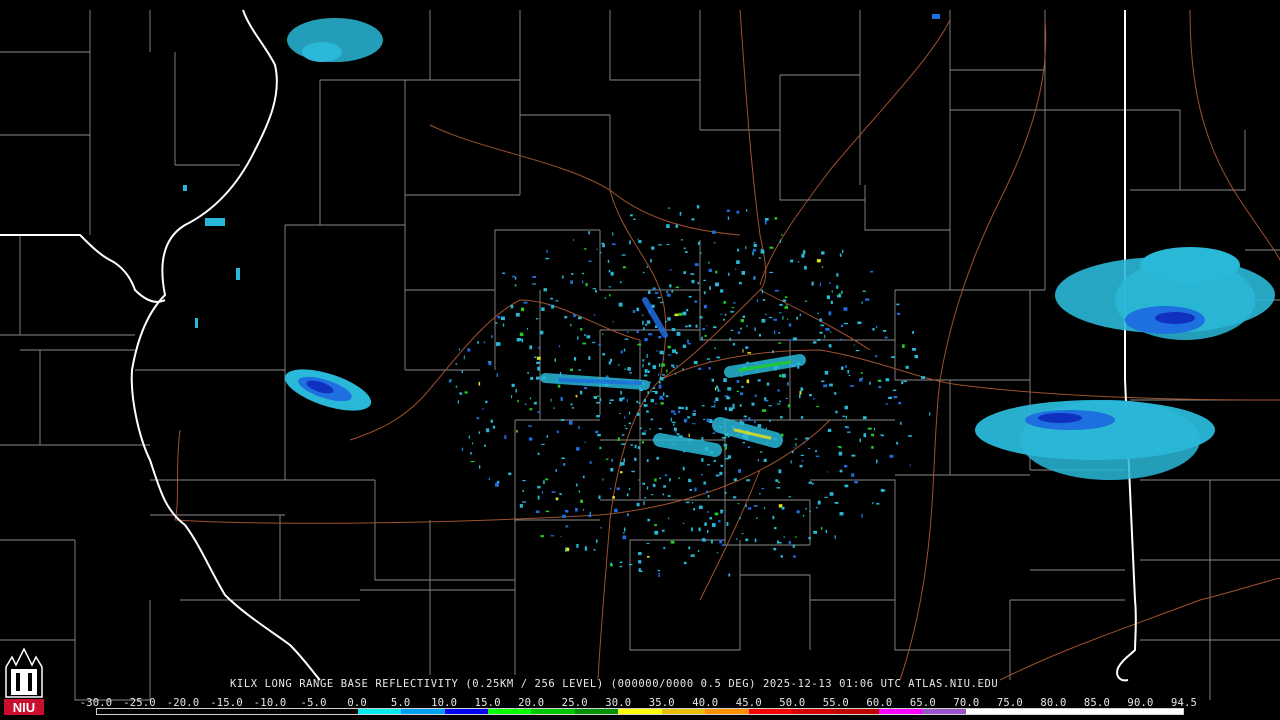  I want to click on reflectivity-colorbar, so click(640, 711).